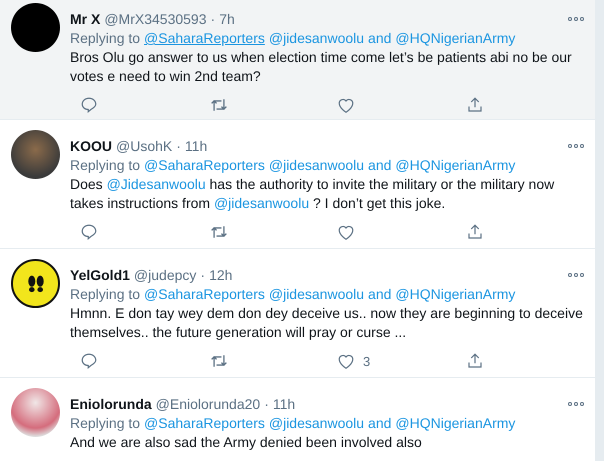 Image resolution: width=604 pixels, height=461 pixels. What do you see at coordinates (111, 404) in the screenshot?
I see `user-name: Eniolorunda` at bounding box center [111, 404].